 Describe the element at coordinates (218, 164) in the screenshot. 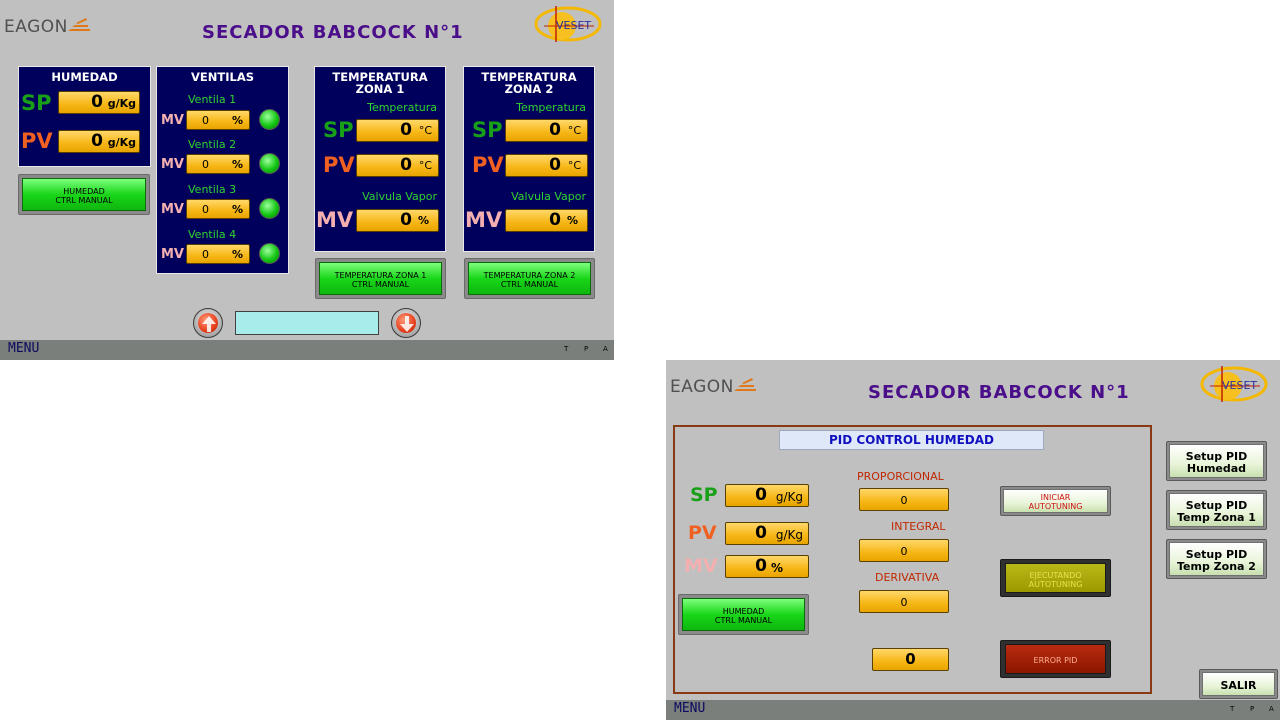

I see `ventila-2-field: 0 %` at that location.